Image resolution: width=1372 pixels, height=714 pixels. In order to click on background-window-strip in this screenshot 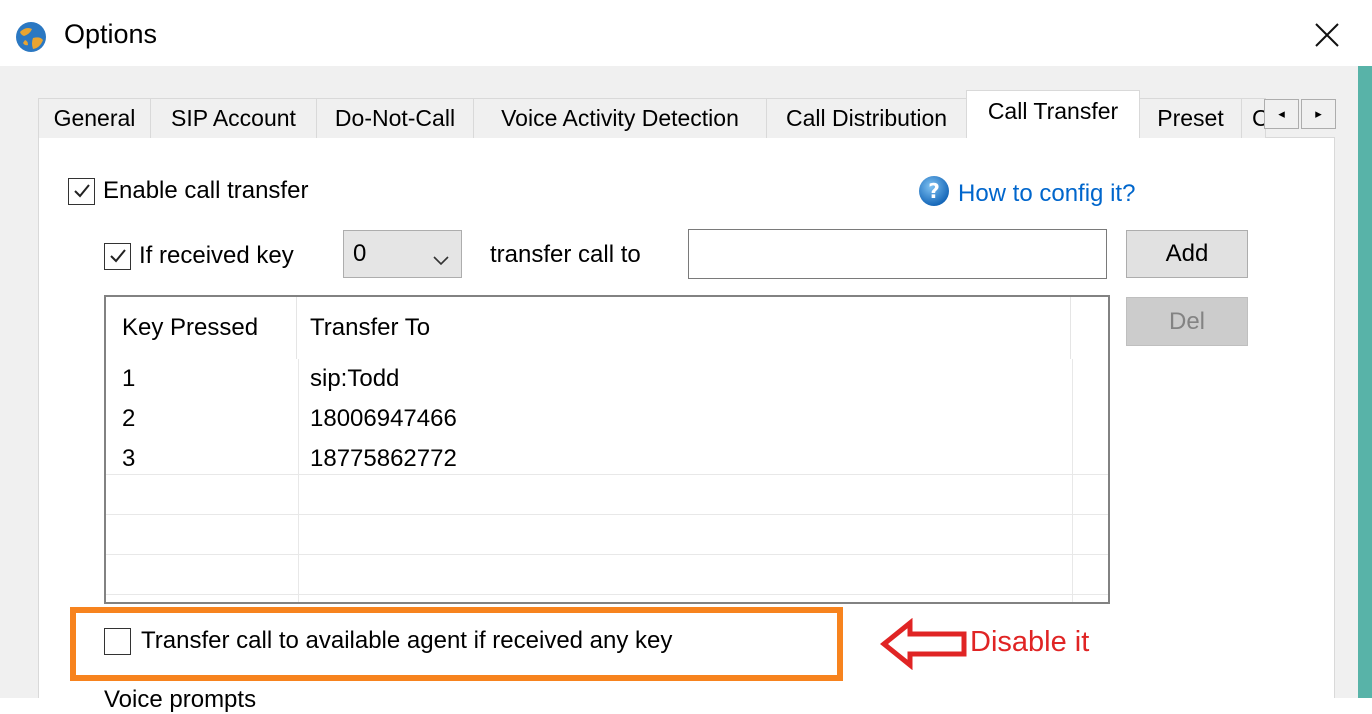, I will do `click(1365, 382)`.